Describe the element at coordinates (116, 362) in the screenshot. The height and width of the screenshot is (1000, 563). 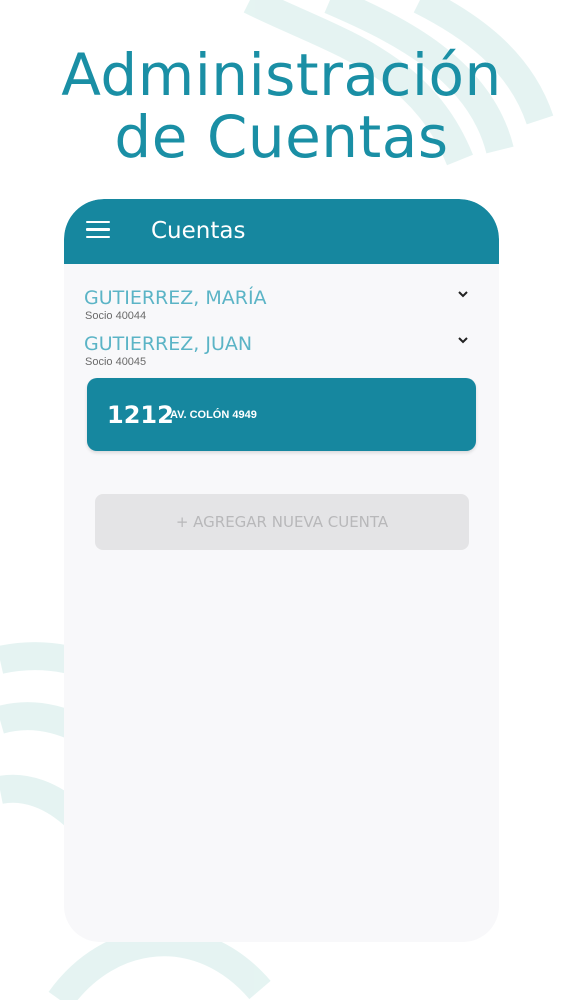
I see `member-subtitle: Socio 40045` at that location.